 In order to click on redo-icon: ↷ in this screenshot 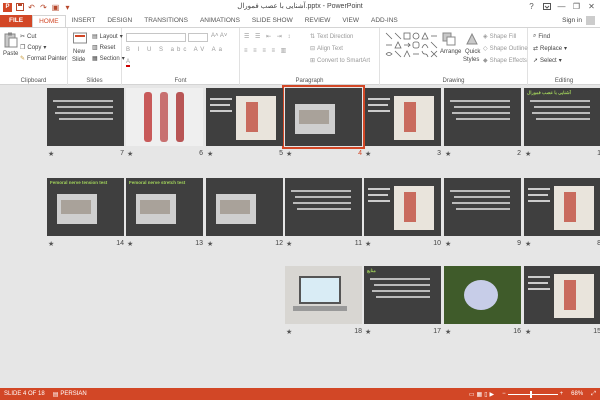, I will do `click(43, 7)`.